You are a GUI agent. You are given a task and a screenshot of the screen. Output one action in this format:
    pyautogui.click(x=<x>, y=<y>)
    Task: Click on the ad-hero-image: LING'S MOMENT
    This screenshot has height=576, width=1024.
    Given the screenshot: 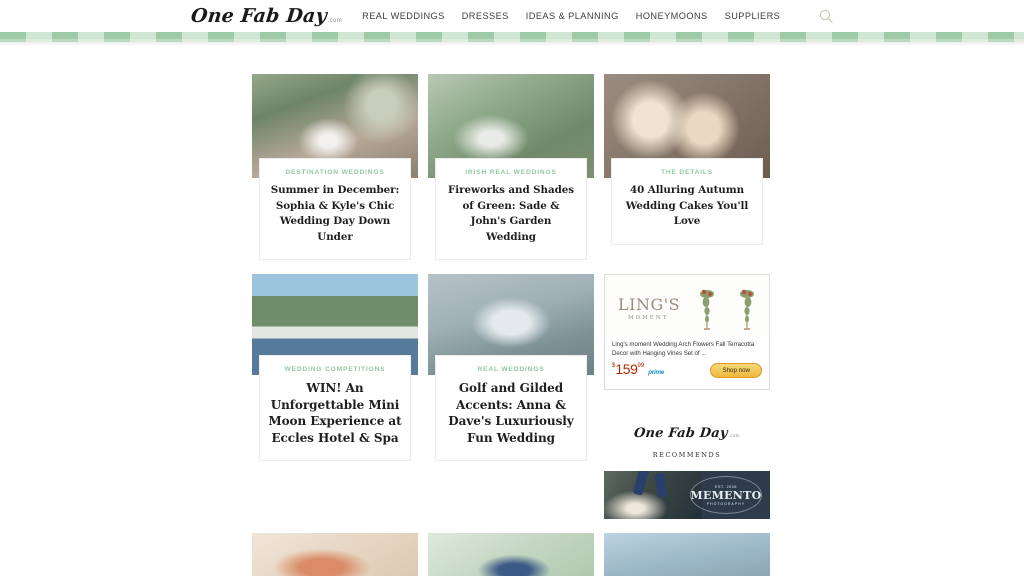 What is the action you would take?
    pyautogui.click(x=687, y=306)
    